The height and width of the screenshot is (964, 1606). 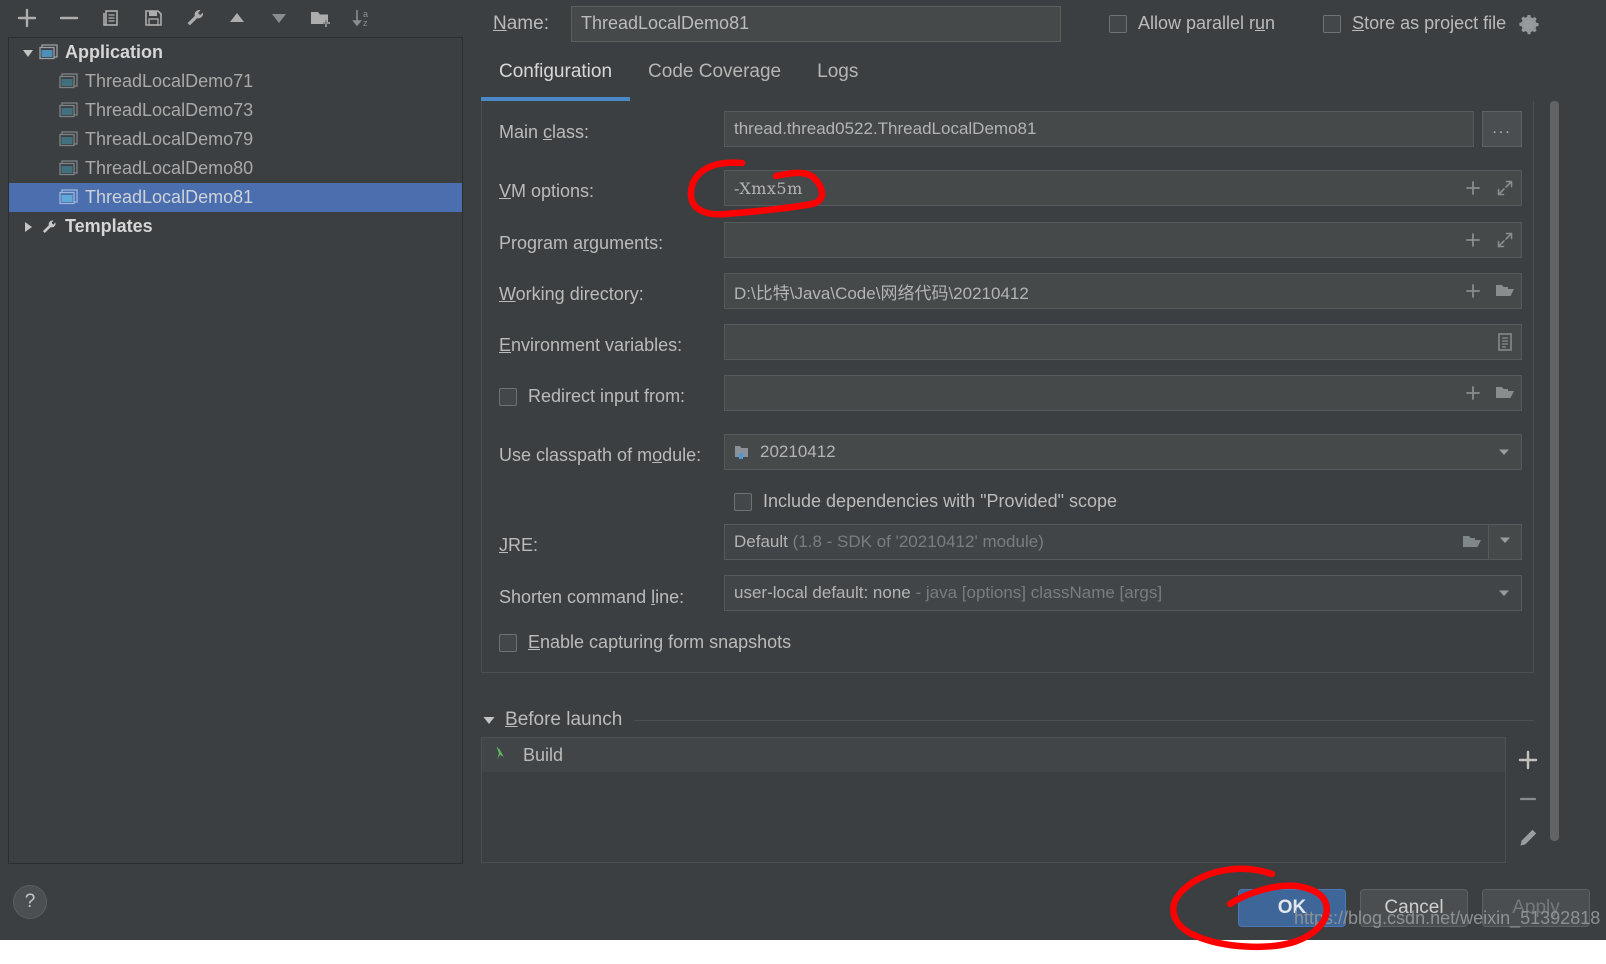 I want to click on name-input, so click(x=815, y=23).